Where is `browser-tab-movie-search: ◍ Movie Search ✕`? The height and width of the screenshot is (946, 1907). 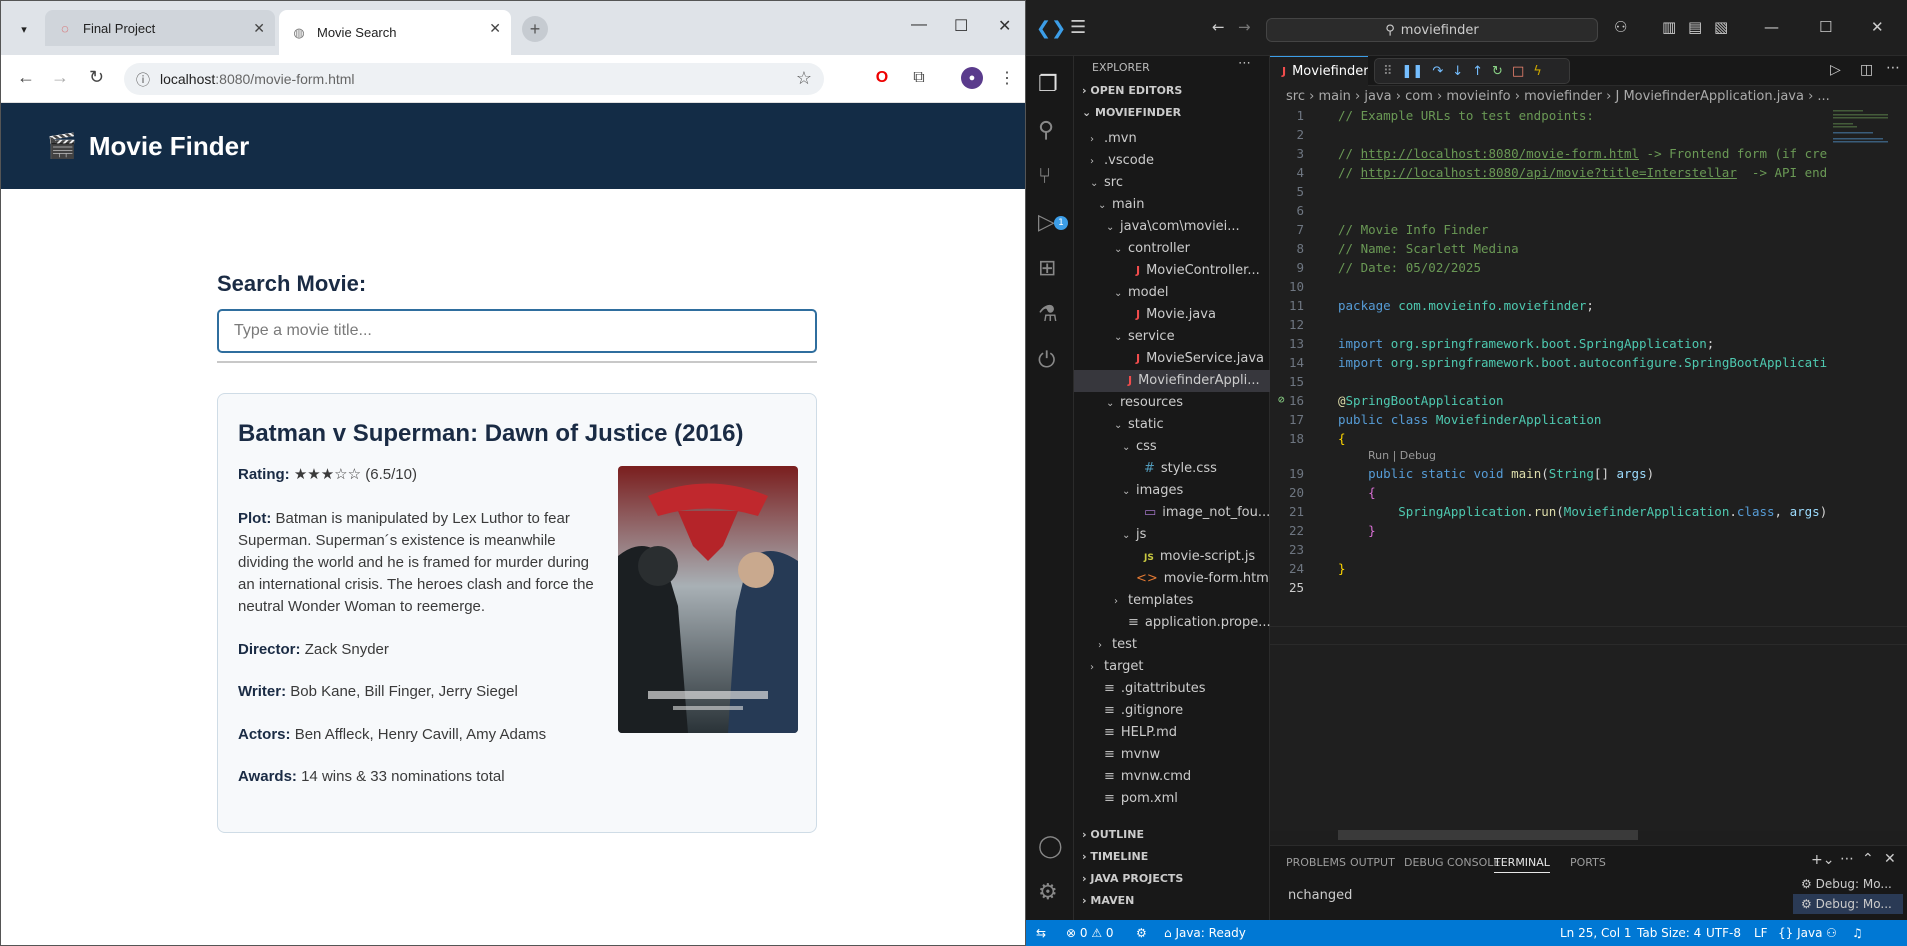
browser-tab-movie-search: ◍ Movie Search ✕ is located at coordinates (395, 32).